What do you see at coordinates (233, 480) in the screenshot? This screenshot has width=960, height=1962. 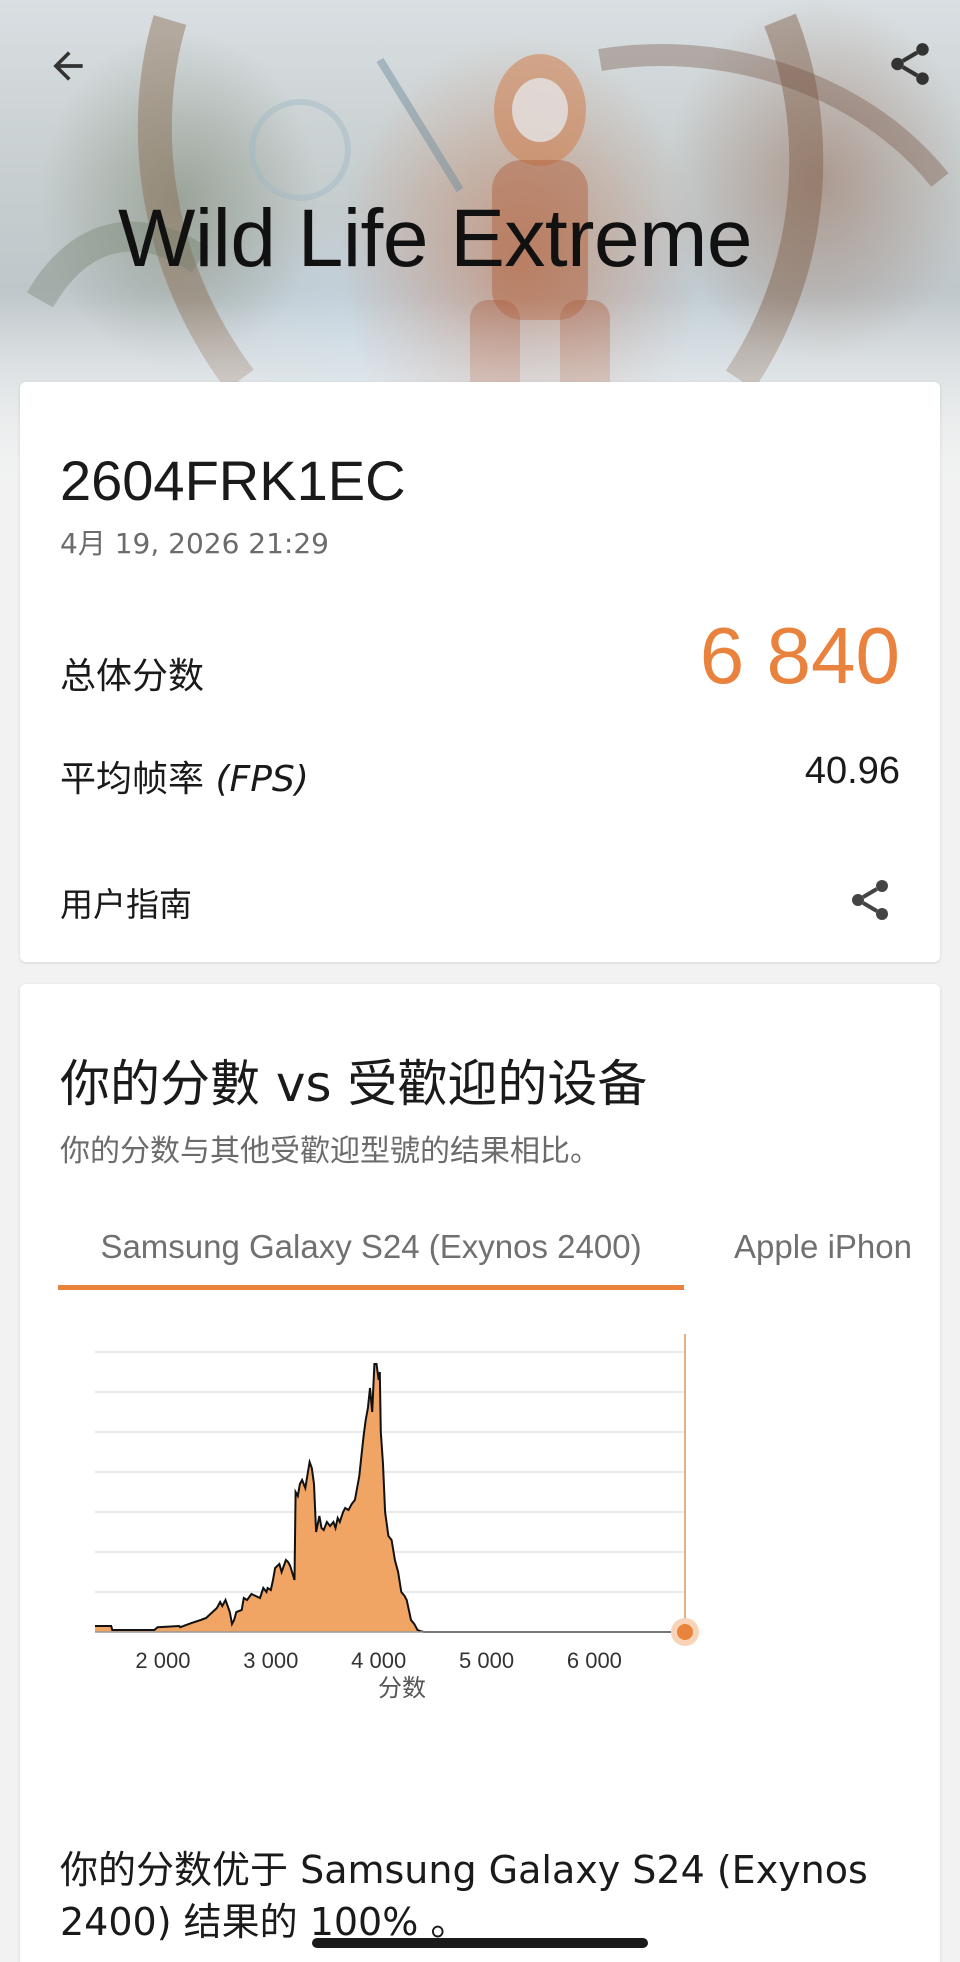 I see `device-name: 2604FRK1EC` at bounding box center [233, 480].